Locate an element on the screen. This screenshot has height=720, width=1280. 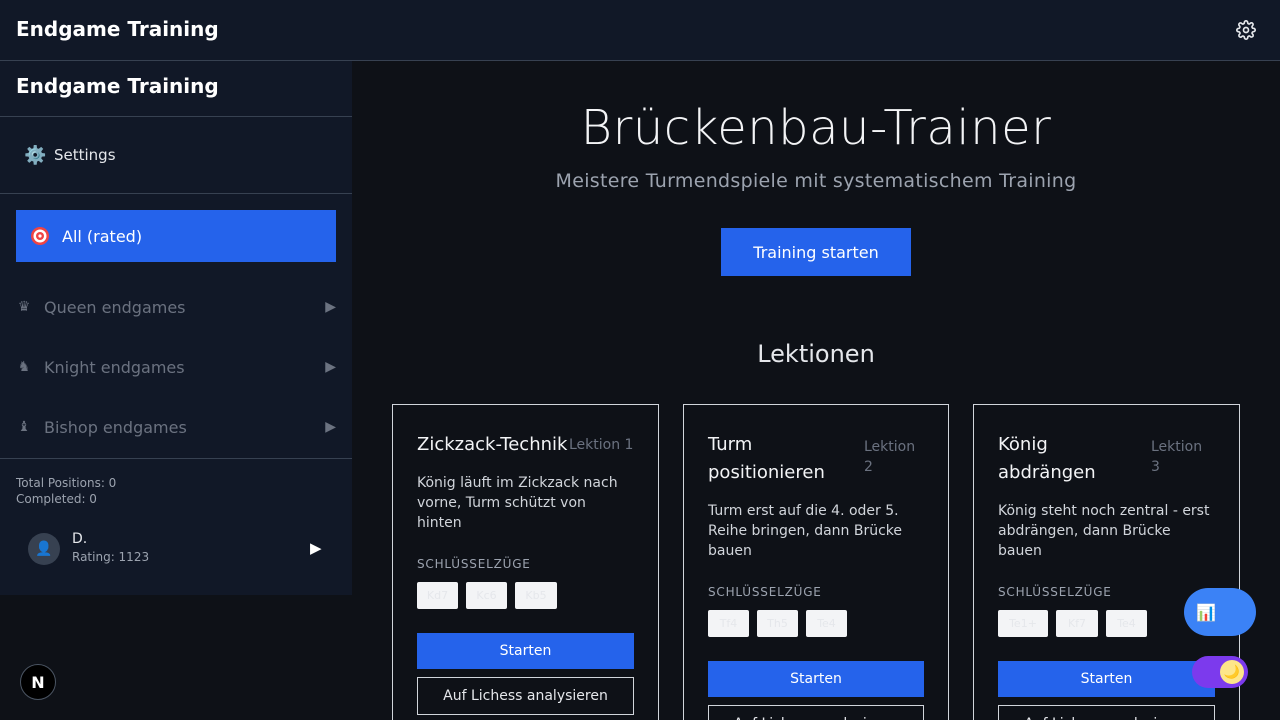
position-stats: Total Positions: 0 Completed: 0 is located at coordinates (66, 491).